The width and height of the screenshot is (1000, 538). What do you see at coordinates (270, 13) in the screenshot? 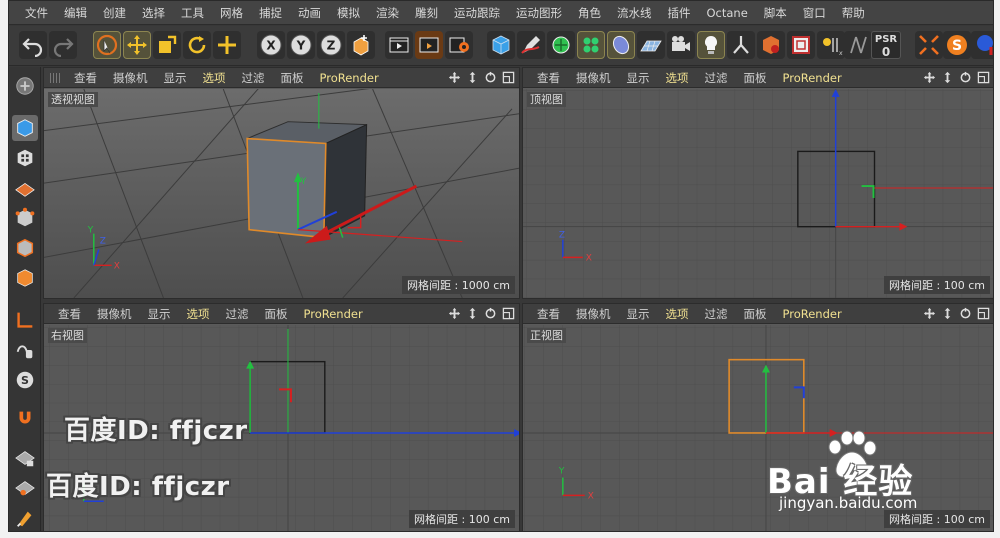
I see `menu-snap: 捕捉` at bounding box center [270, 13].